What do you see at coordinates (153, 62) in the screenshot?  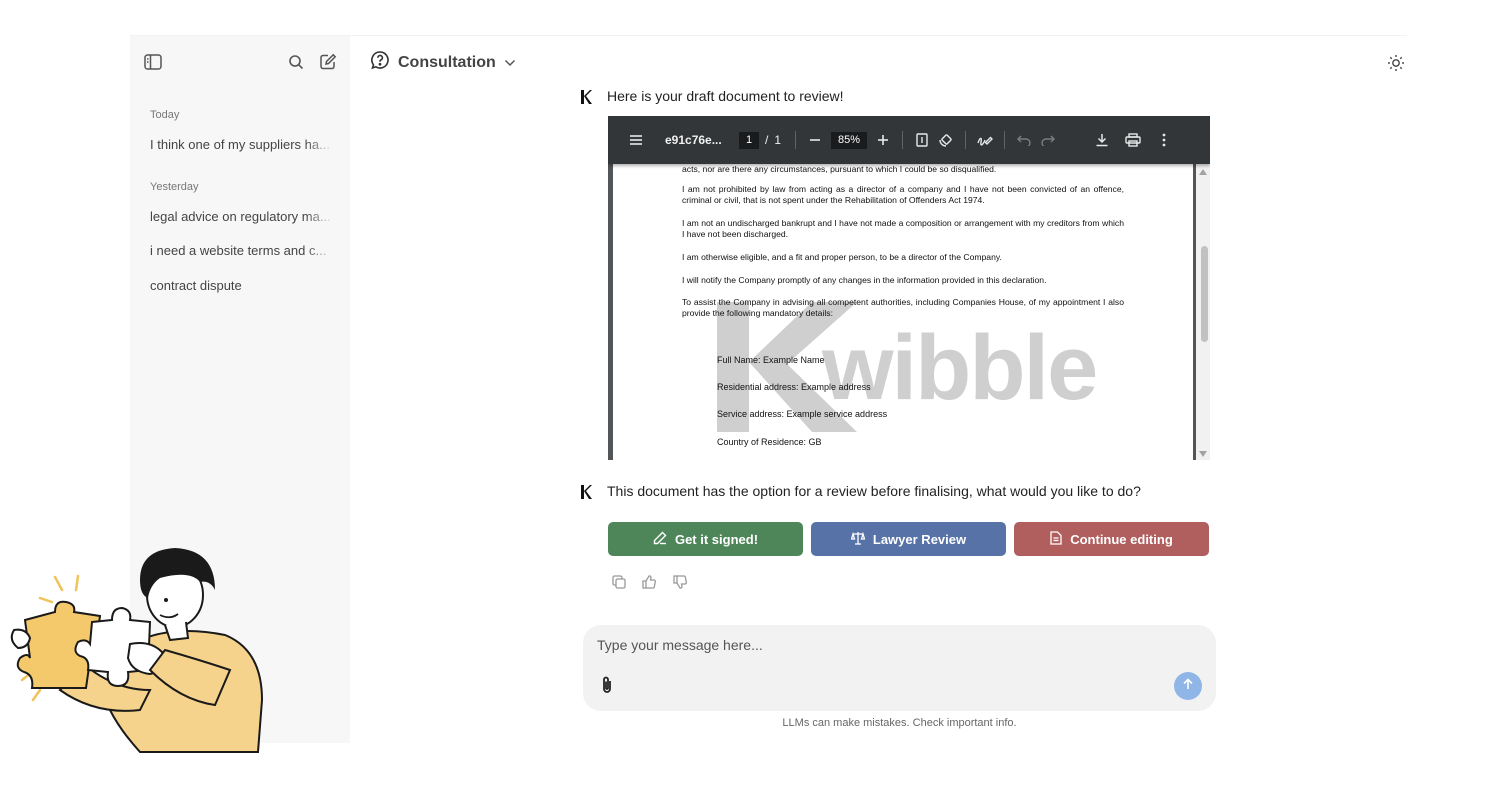 I see `sidebar-toggle-icon` at bounding box center [153, 62].